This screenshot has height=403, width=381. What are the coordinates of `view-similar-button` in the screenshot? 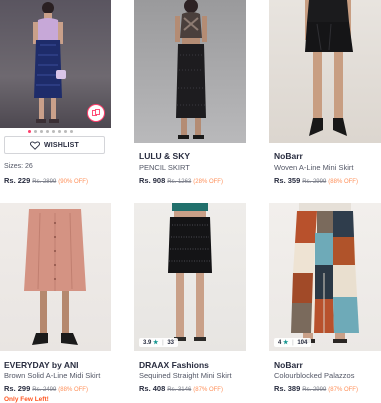 It's located at (96, 113).